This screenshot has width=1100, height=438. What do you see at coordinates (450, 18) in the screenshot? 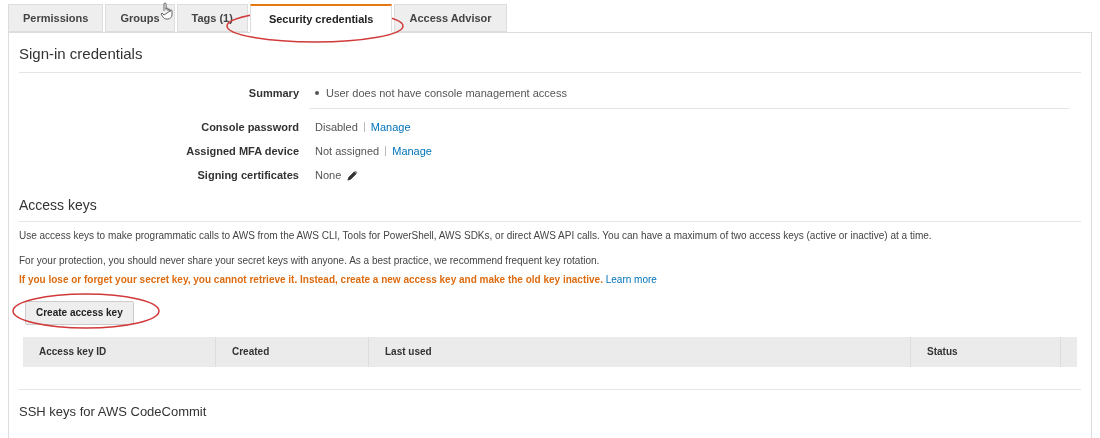
I see `tab: Access Advisor` at bounding box center [450, 18].